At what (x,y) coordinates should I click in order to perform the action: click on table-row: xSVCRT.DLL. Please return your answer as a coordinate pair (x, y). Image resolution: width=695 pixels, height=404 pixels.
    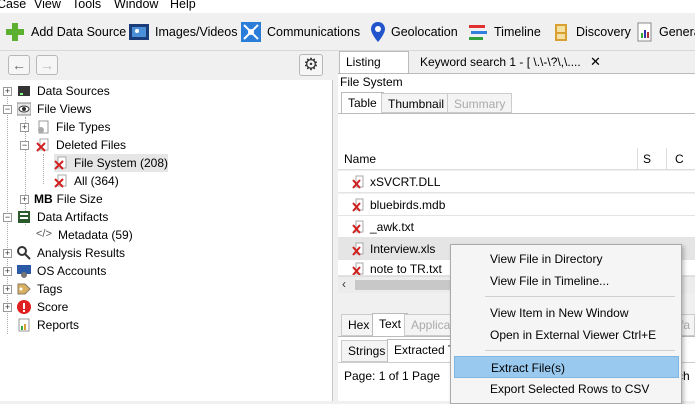
    Looking at the image, I should click on (516, 182).